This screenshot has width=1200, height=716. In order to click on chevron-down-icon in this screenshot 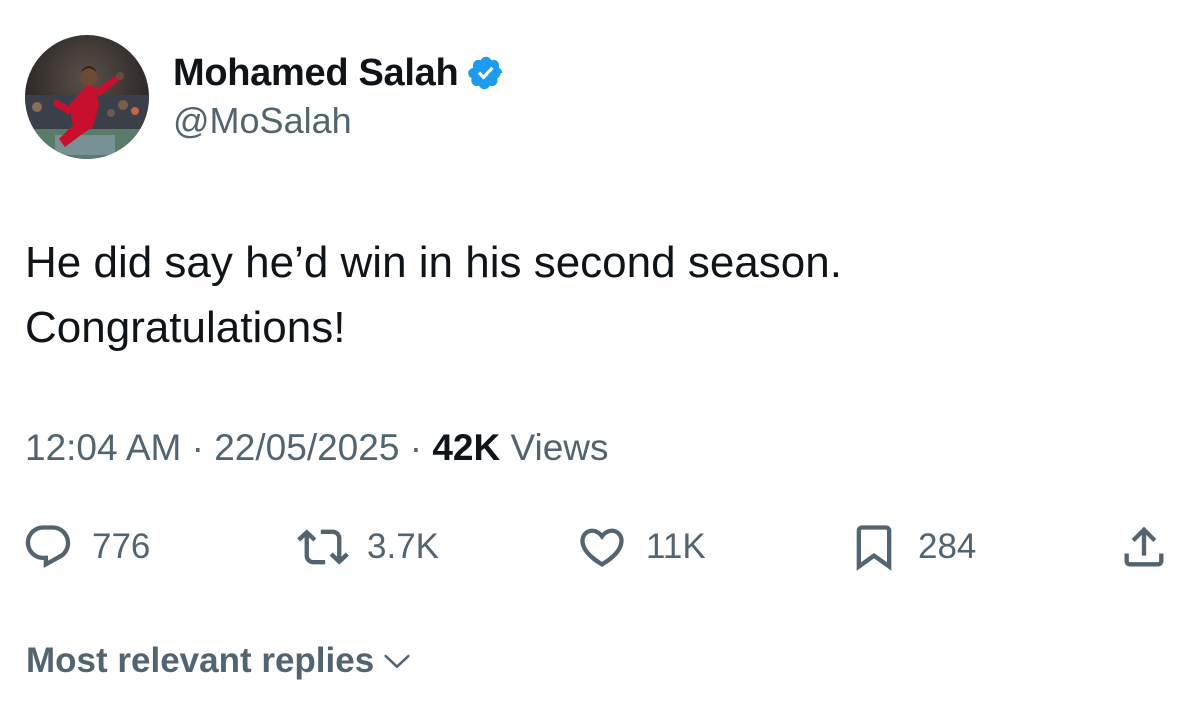, I will do `click(397, 661)`.